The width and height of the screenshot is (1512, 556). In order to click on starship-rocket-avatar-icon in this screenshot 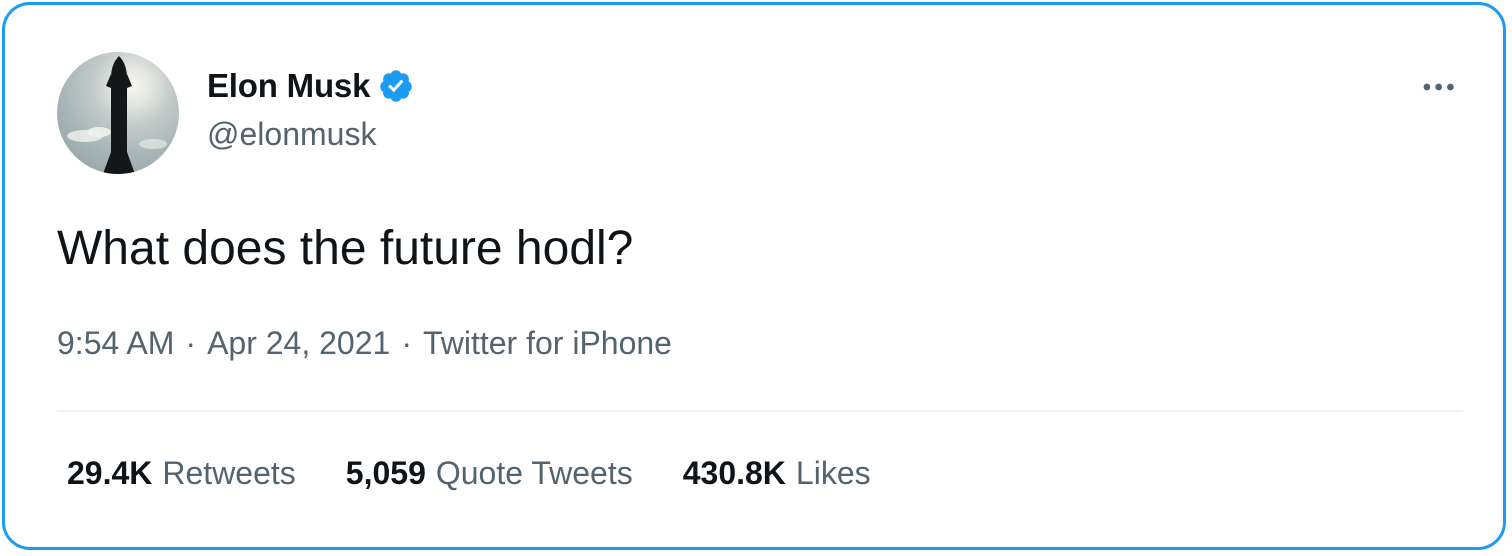, I will do `click(117, 115)`.